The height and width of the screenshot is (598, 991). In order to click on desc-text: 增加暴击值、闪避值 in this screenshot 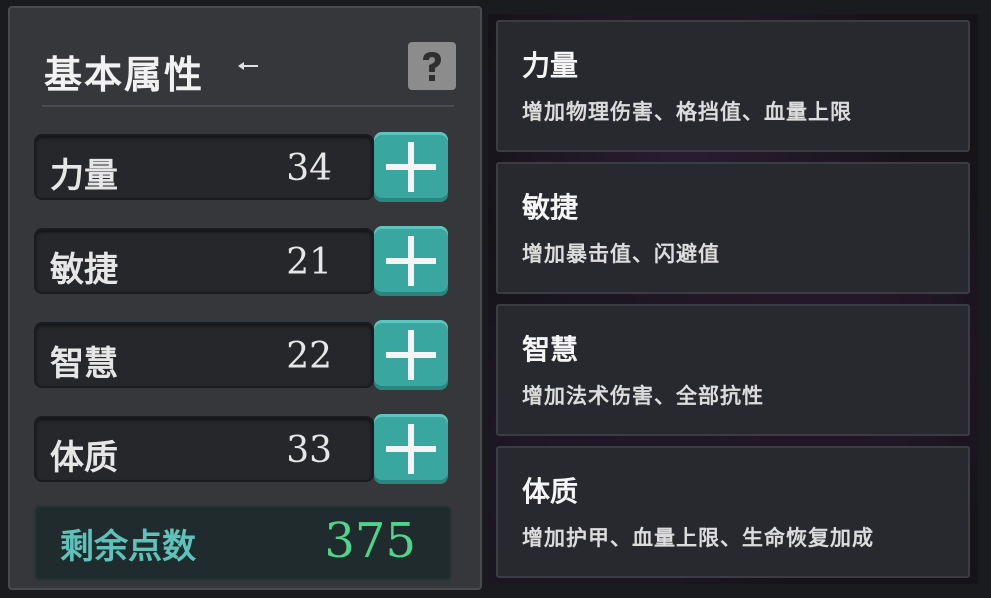, I will do `click(621, 253)`.